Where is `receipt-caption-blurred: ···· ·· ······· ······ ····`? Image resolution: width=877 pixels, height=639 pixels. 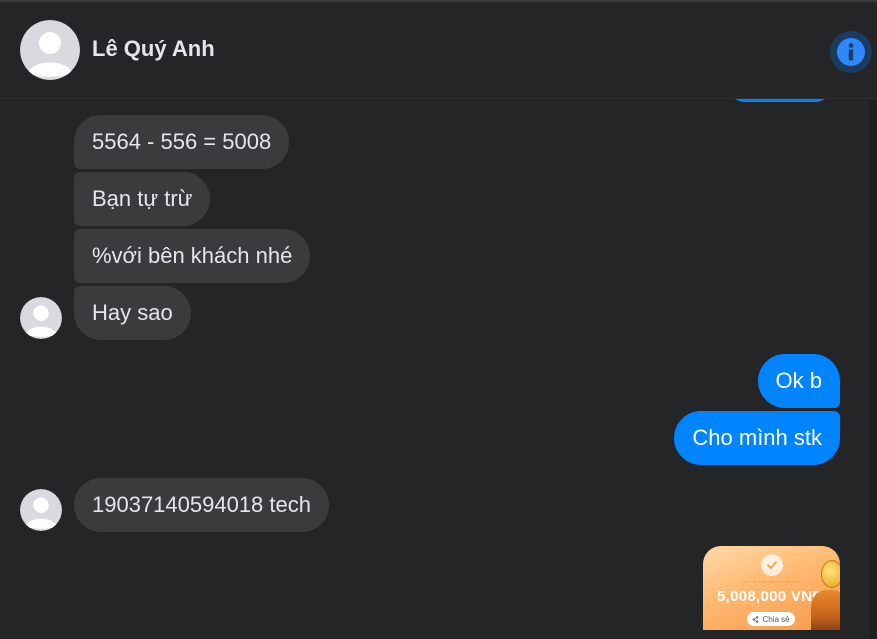 receipt-caption-blurred: ···· ·· ······· ······ ···· is located at coordinates (771, 582).